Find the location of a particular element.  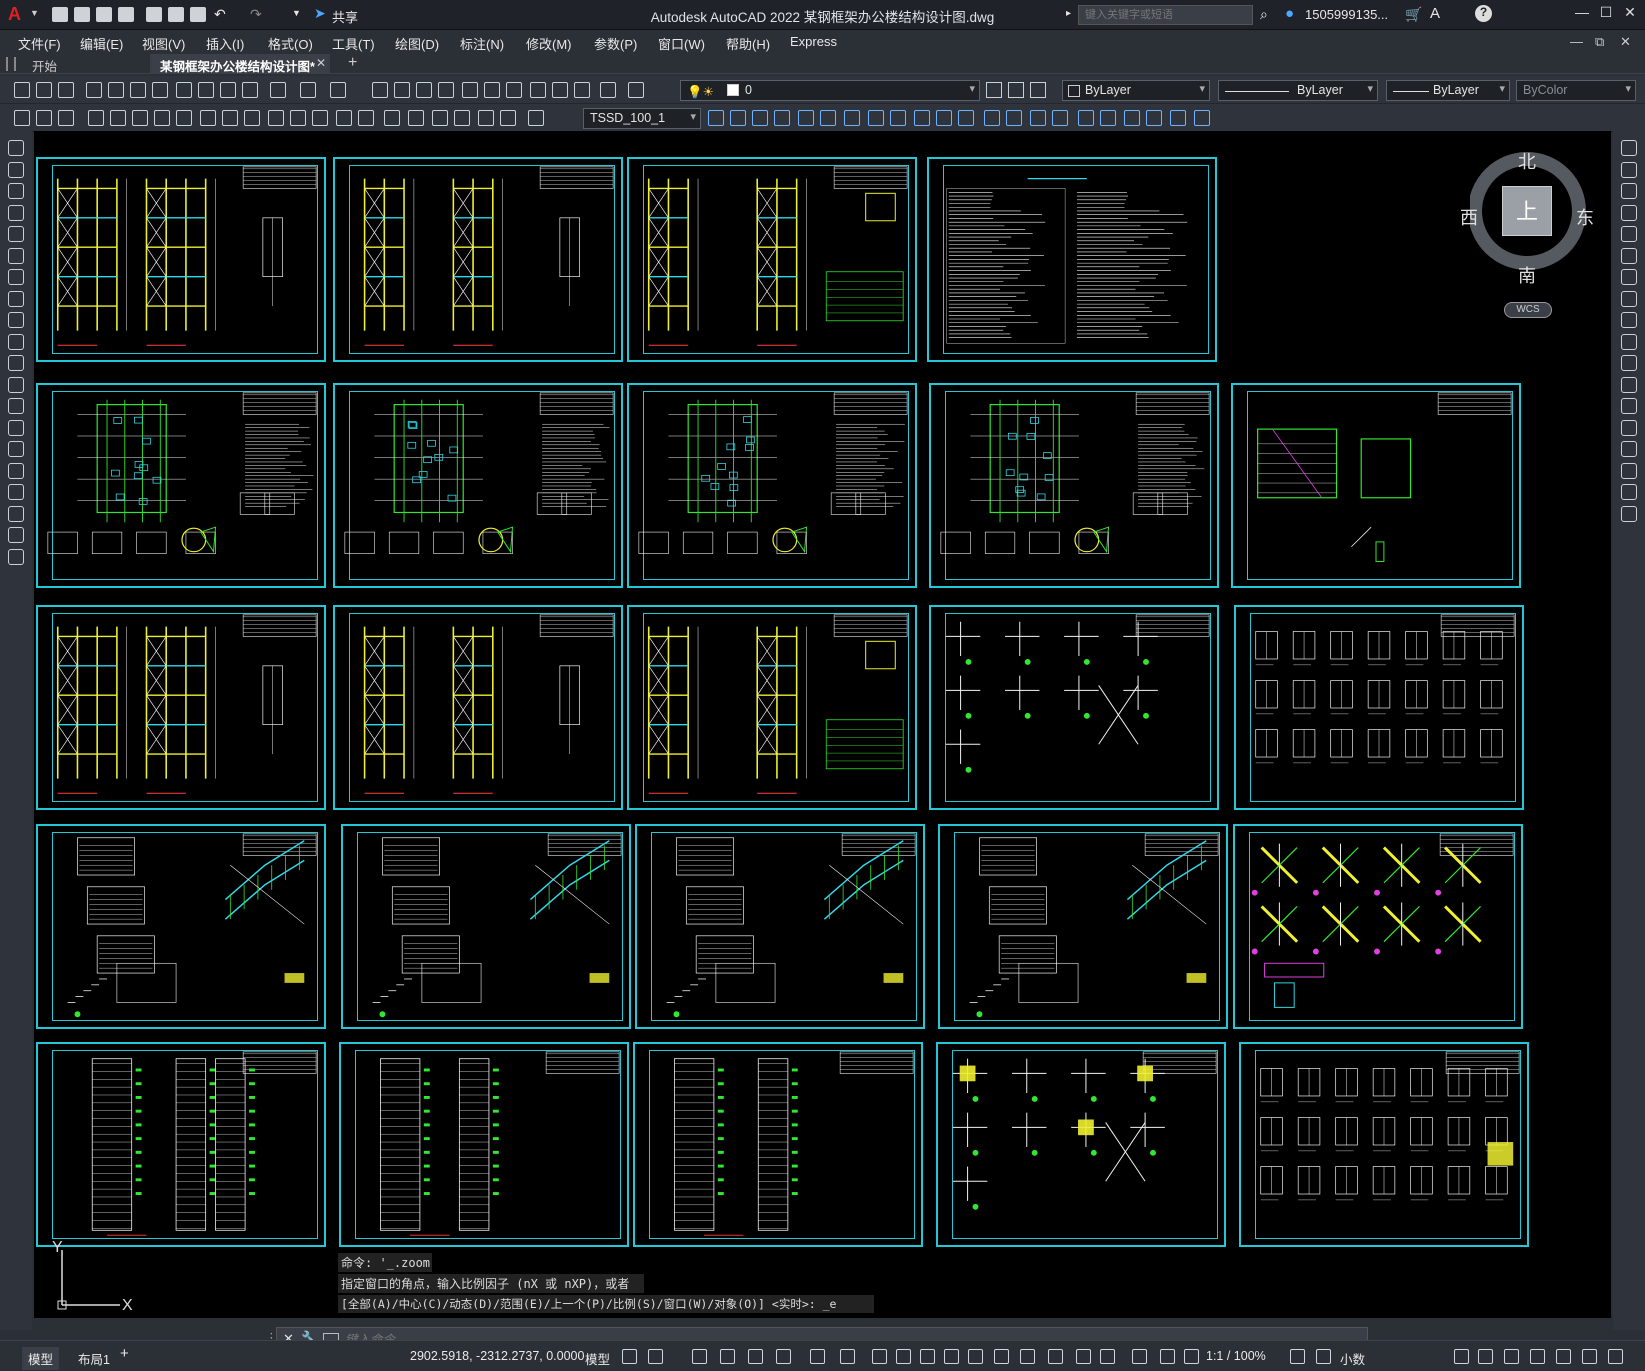

tolerance-icon is located at coordinates (320, 118).